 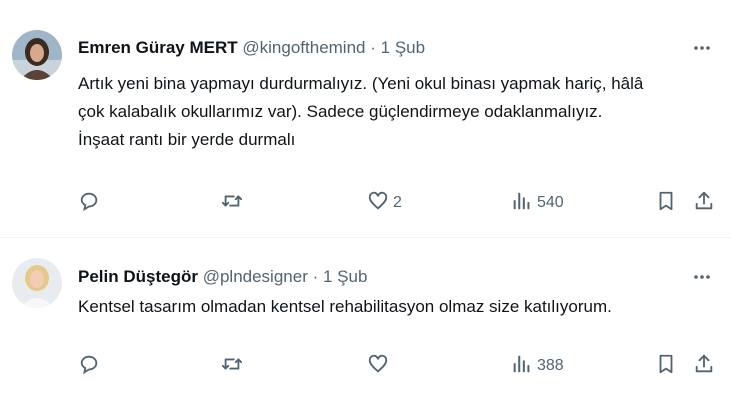 I want to click on author-name: Emren Güray MERT, so click(x=158, y=47).